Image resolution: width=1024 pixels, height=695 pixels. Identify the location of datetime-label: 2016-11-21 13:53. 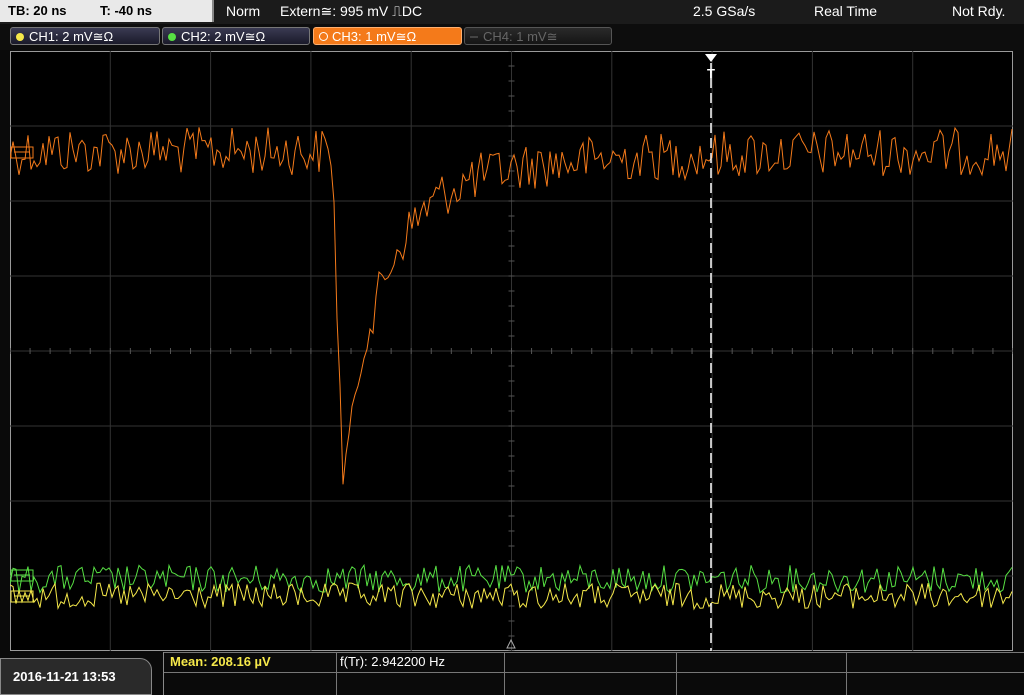
(64, 676).